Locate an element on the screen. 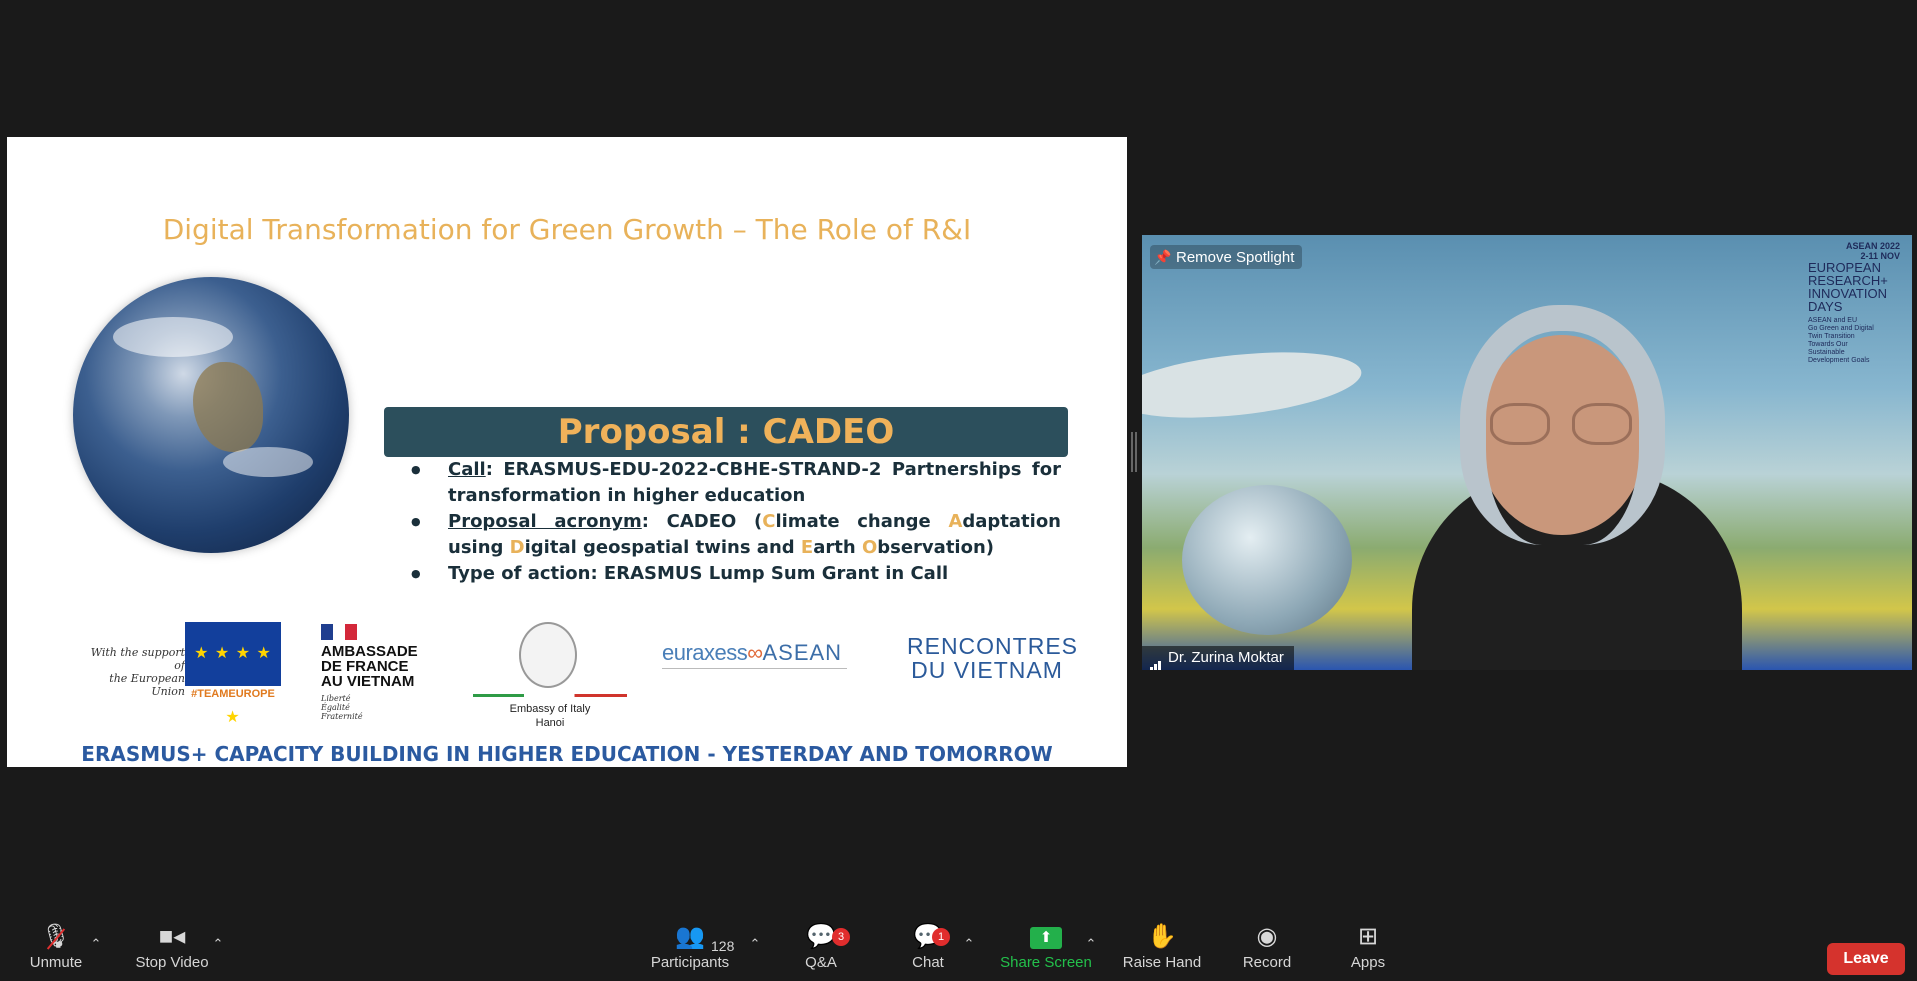 This screenshot has width=1917, height=981. view-splitter-handle is located at coordinates (1134, 452).